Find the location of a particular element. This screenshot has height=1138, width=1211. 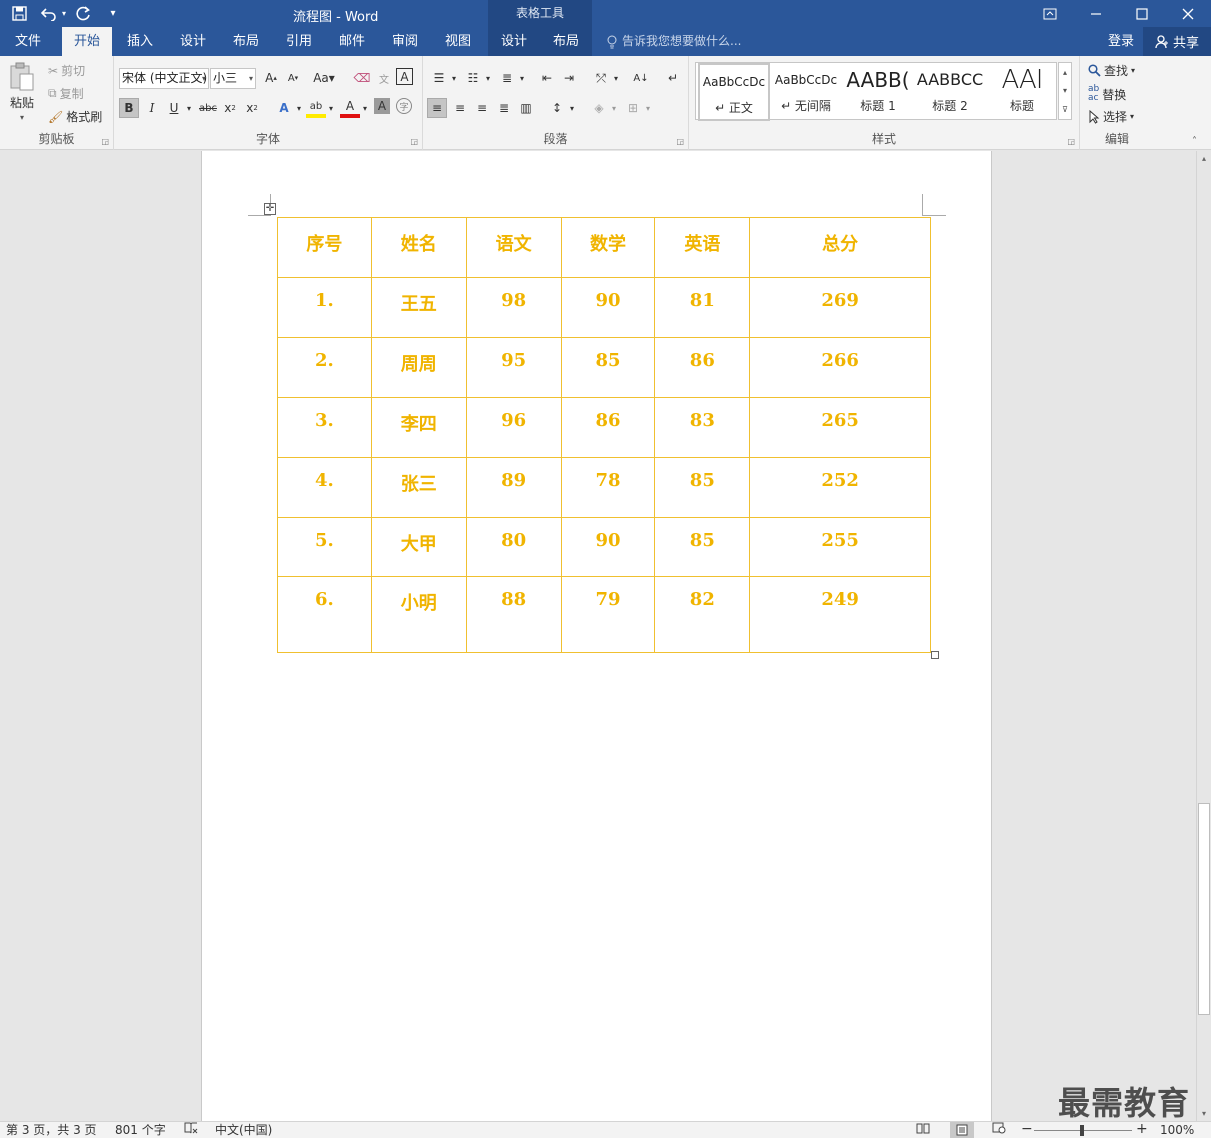

select-button: 选择 ▾ is located at coordinates (1111, 116).